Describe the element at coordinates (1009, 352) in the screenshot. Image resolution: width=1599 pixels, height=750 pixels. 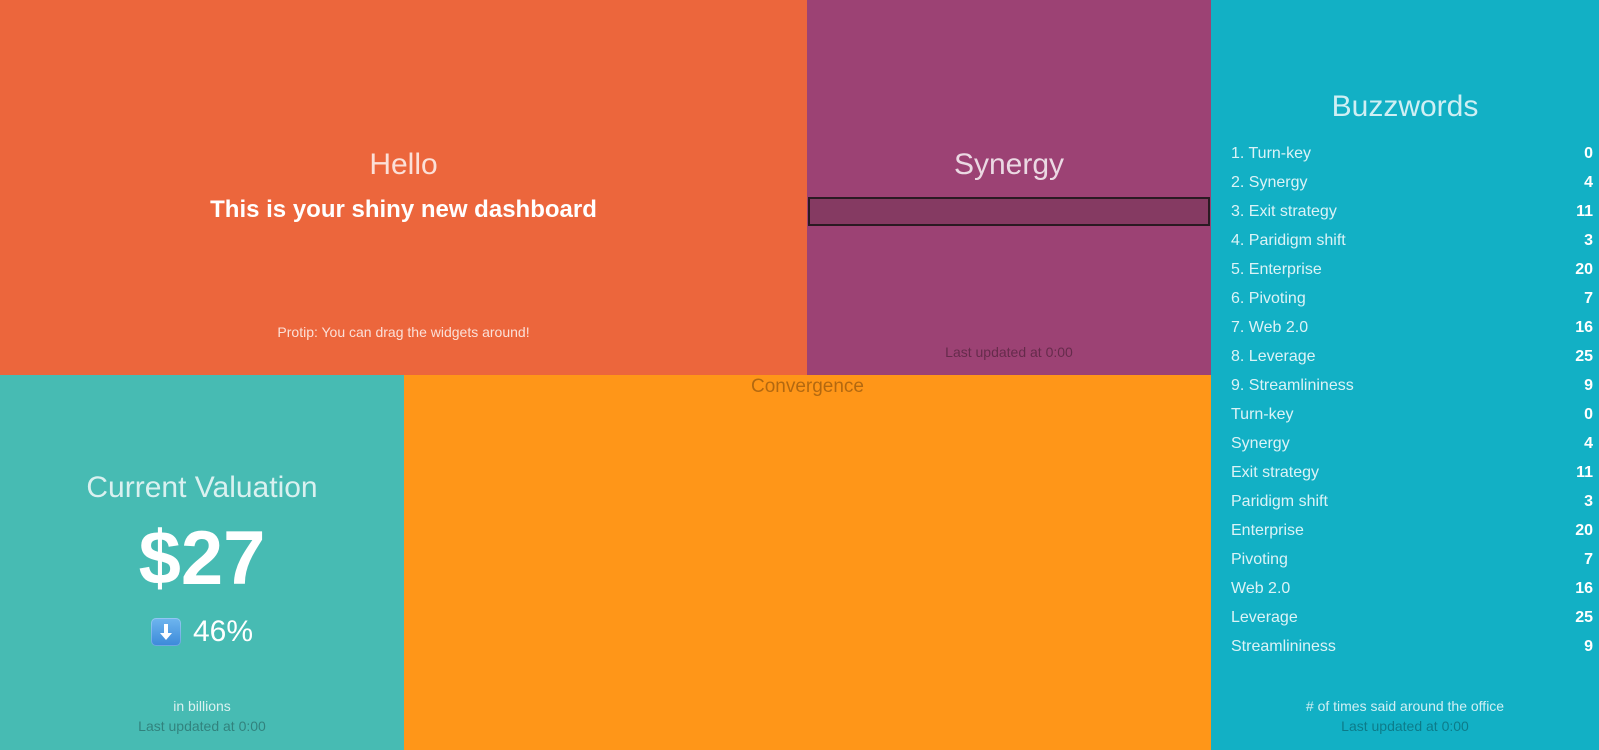
I see `synergy-updated-at: Last updated at 0:00` at that location.